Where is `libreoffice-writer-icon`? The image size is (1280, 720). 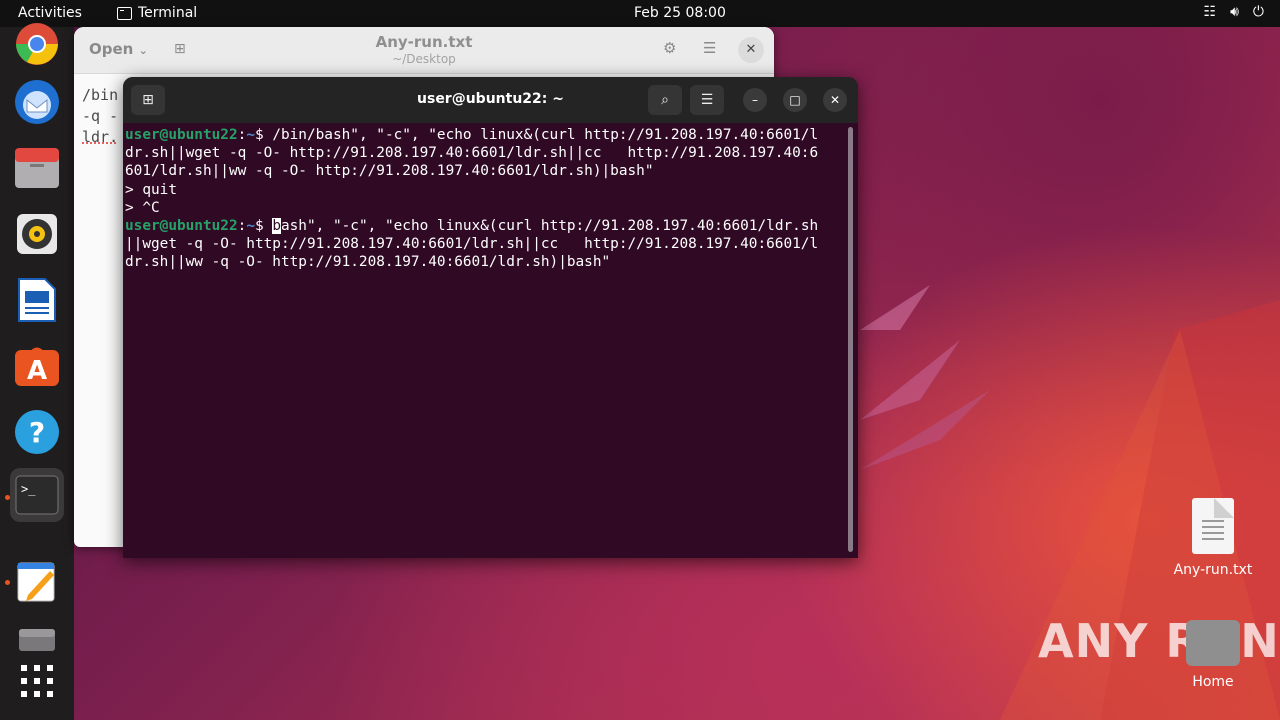
libreoffice-writer-icon is located at coordinates (37, 300).